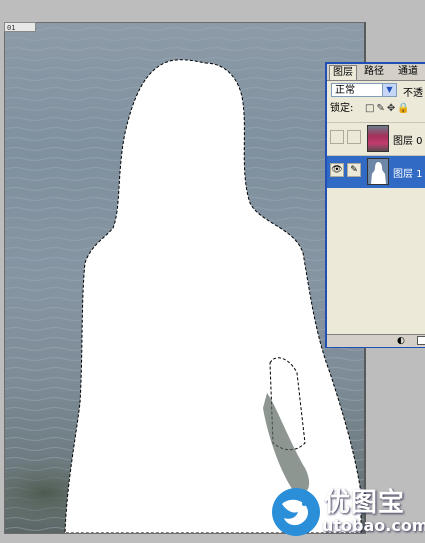 The width and height of the screenshot is (425, 543). What do you see at coordinates (345, 90) in the screenshot?
I see `blend-mode-value: 正常` at bounding box center [345, 90].